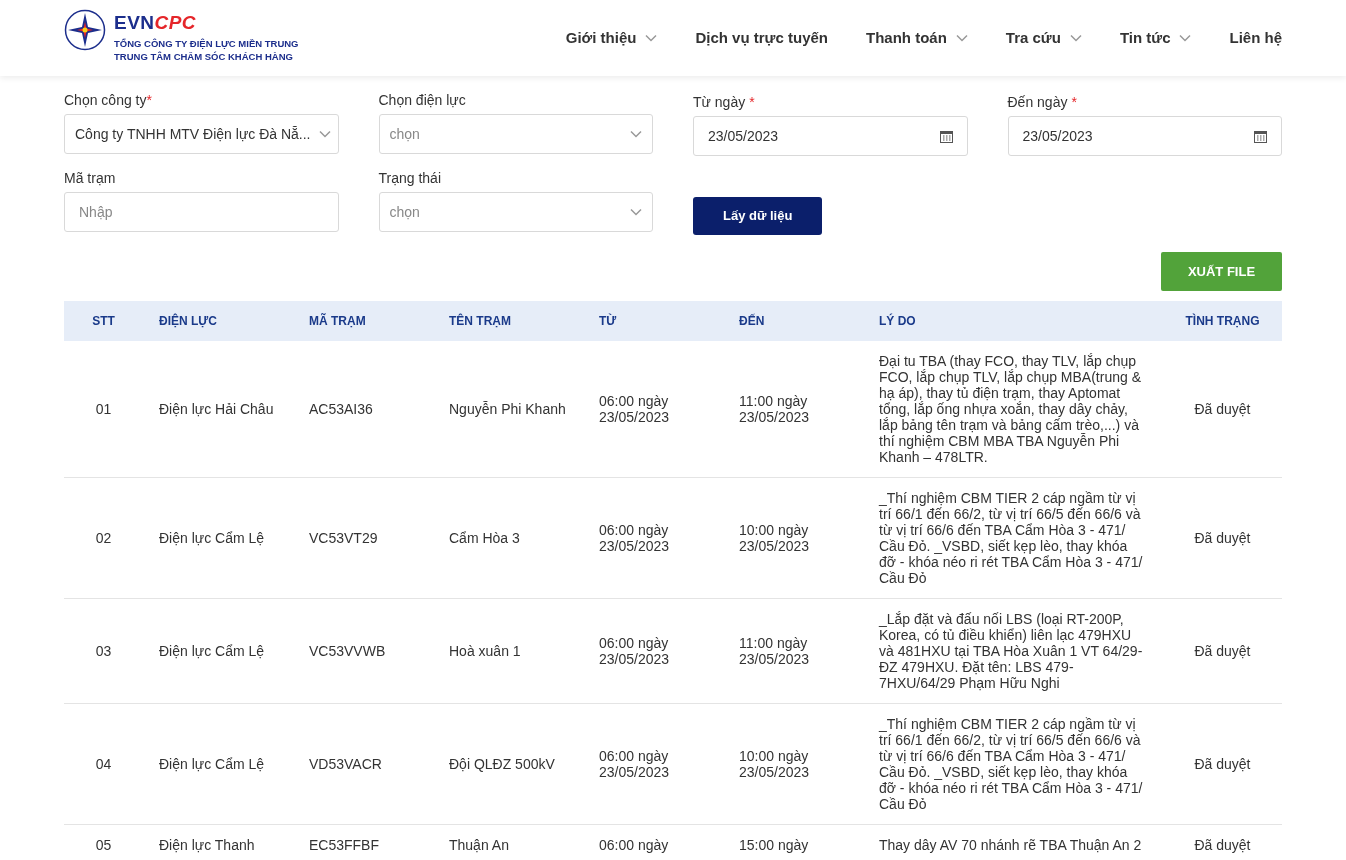 This screenshot has width=1346, height=860. I want to click on table-cell-text: Nguyễn Phi Khanh, so click(507, 409).